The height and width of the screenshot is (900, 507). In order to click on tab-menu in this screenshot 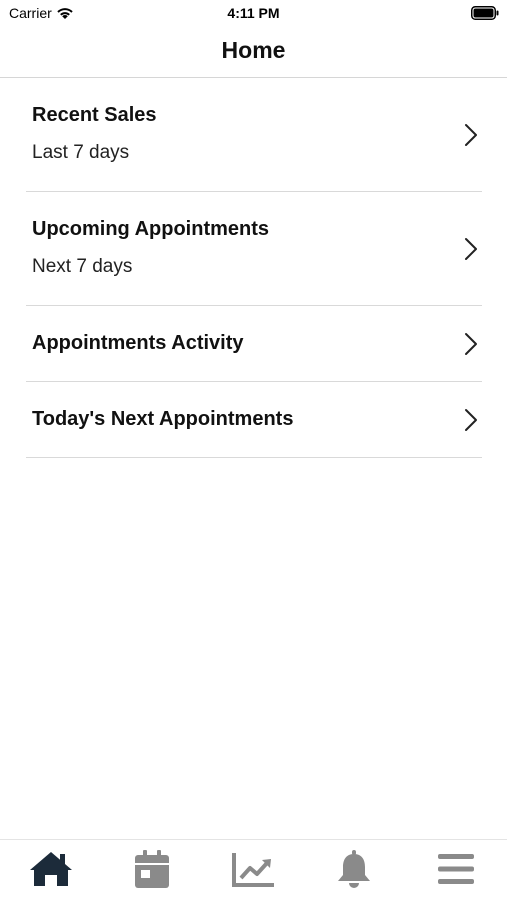, I will do `click(456, 869)`.